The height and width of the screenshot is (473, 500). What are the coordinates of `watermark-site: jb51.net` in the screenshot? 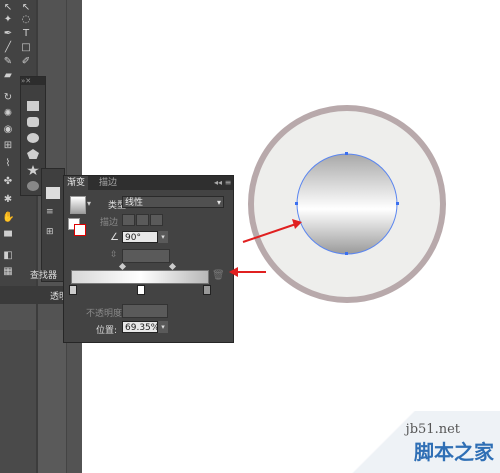 It's located at (432, 429).